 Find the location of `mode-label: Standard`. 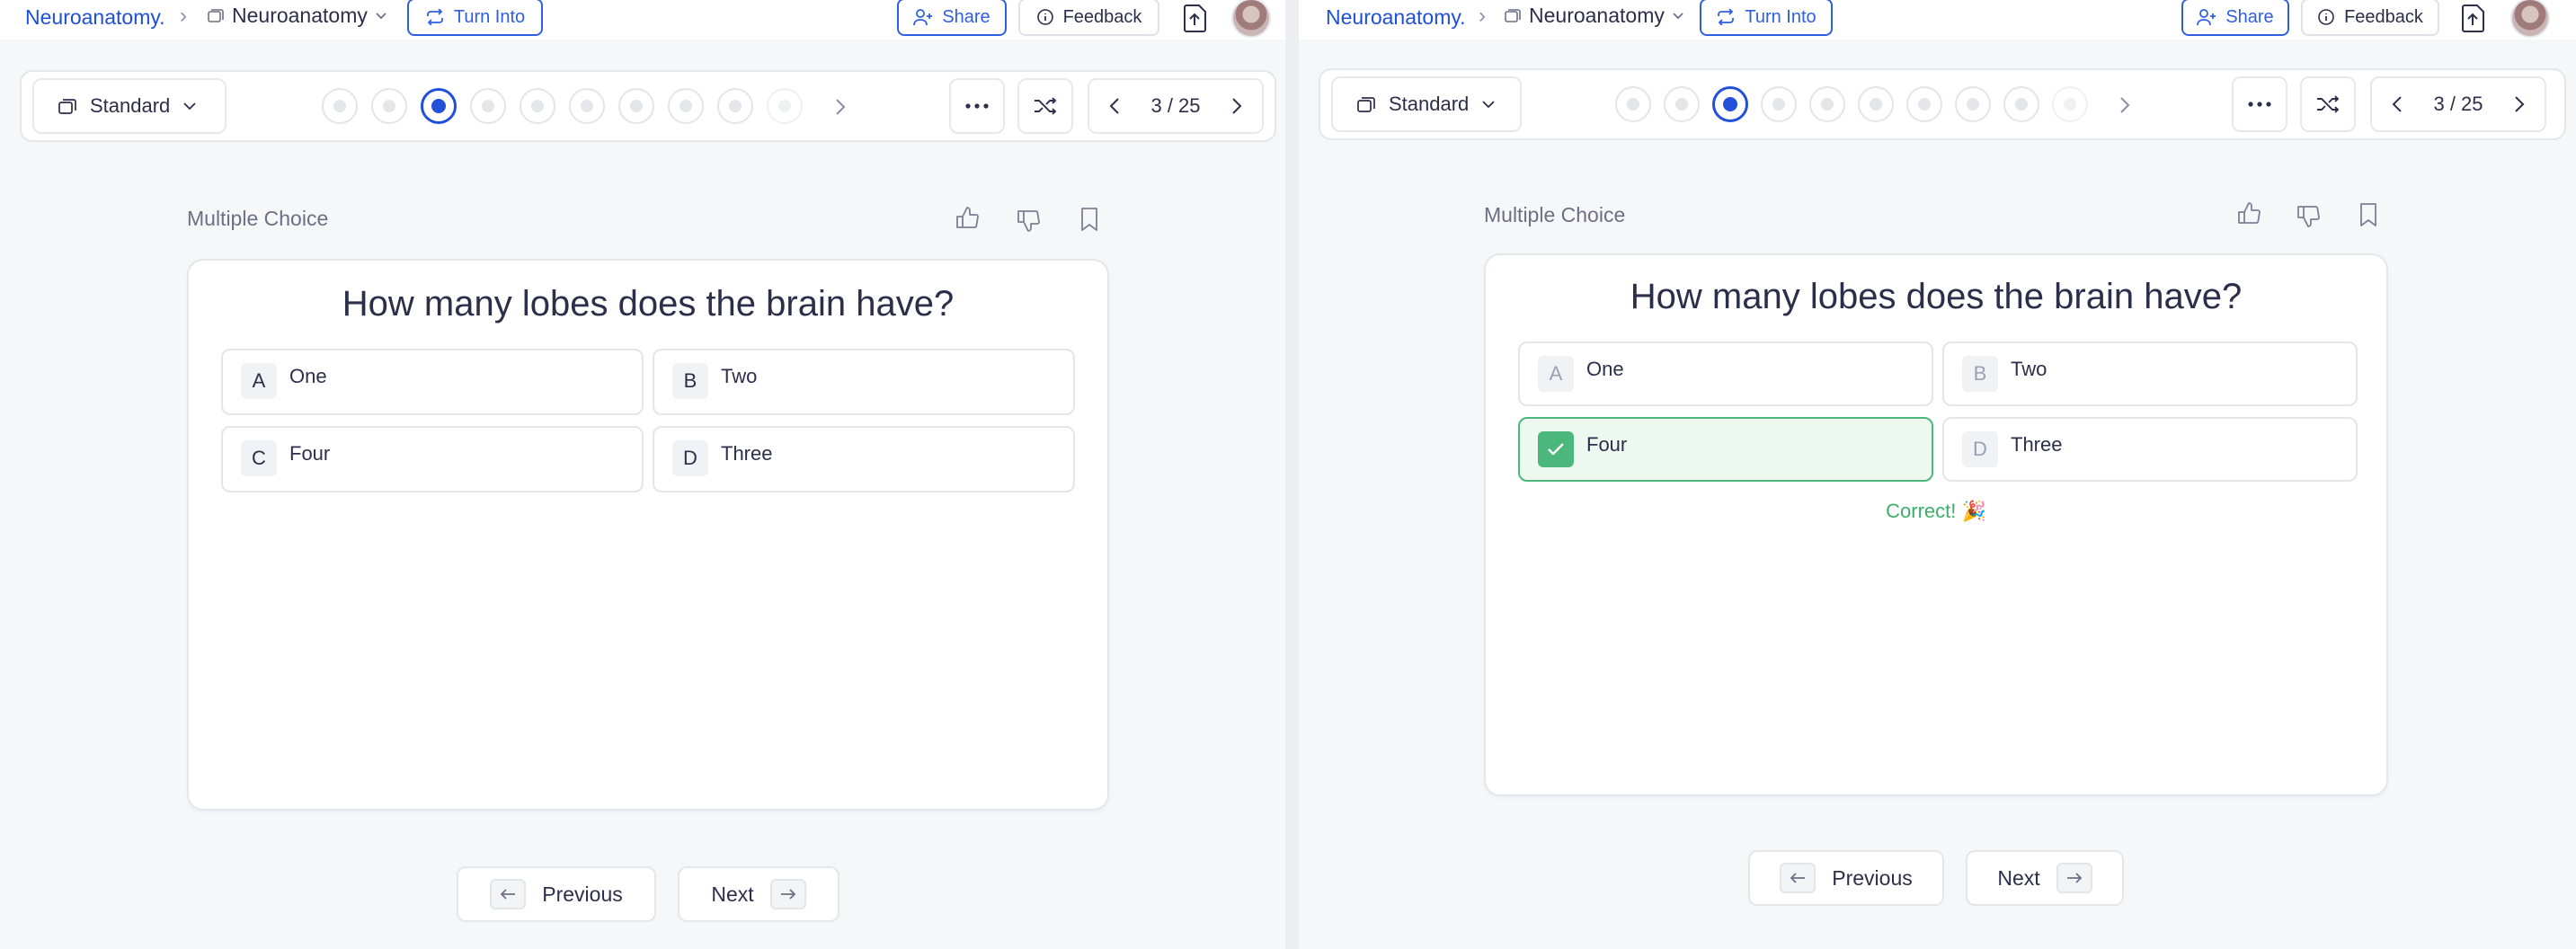

mode-label: Standard is located at coordinates (130, 105).